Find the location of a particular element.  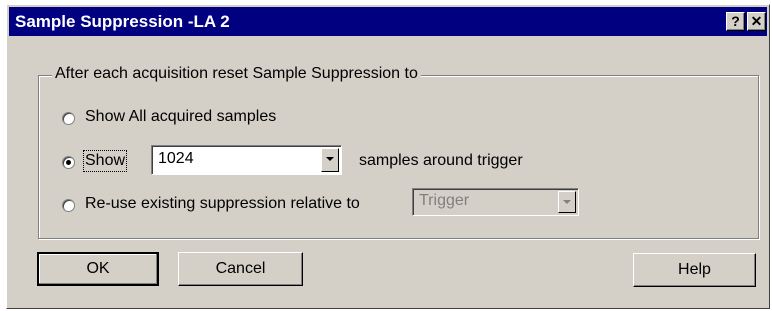

help-icon: ? is located at coordinates (735, 21).